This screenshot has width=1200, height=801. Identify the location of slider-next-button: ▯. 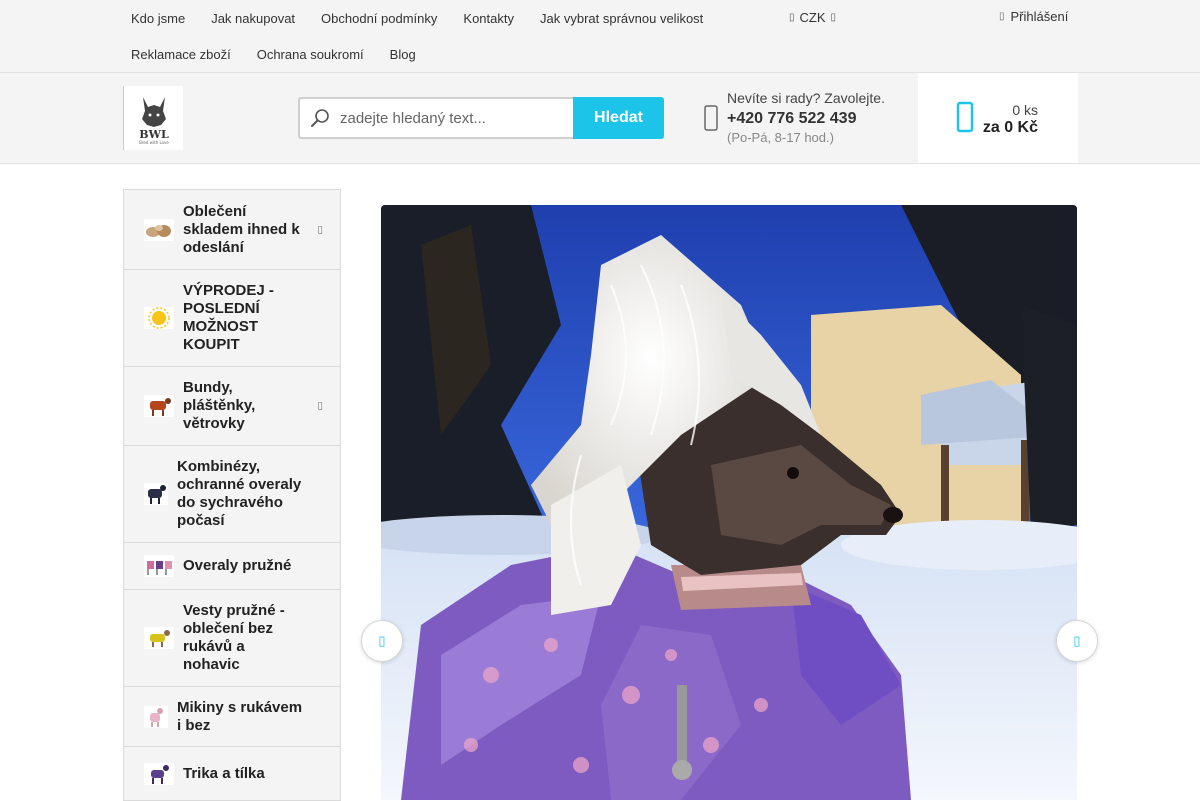
(1077, 641).